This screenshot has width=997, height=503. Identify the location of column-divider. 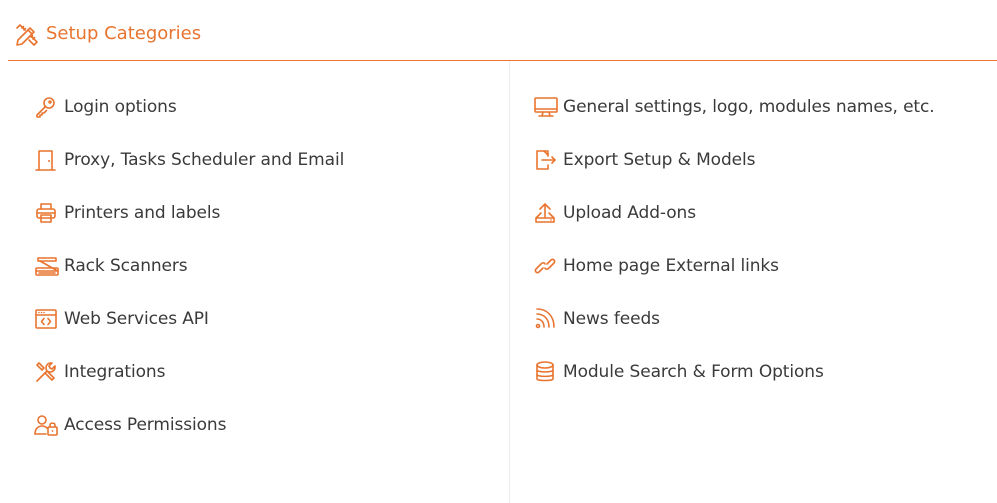
(509, 282).